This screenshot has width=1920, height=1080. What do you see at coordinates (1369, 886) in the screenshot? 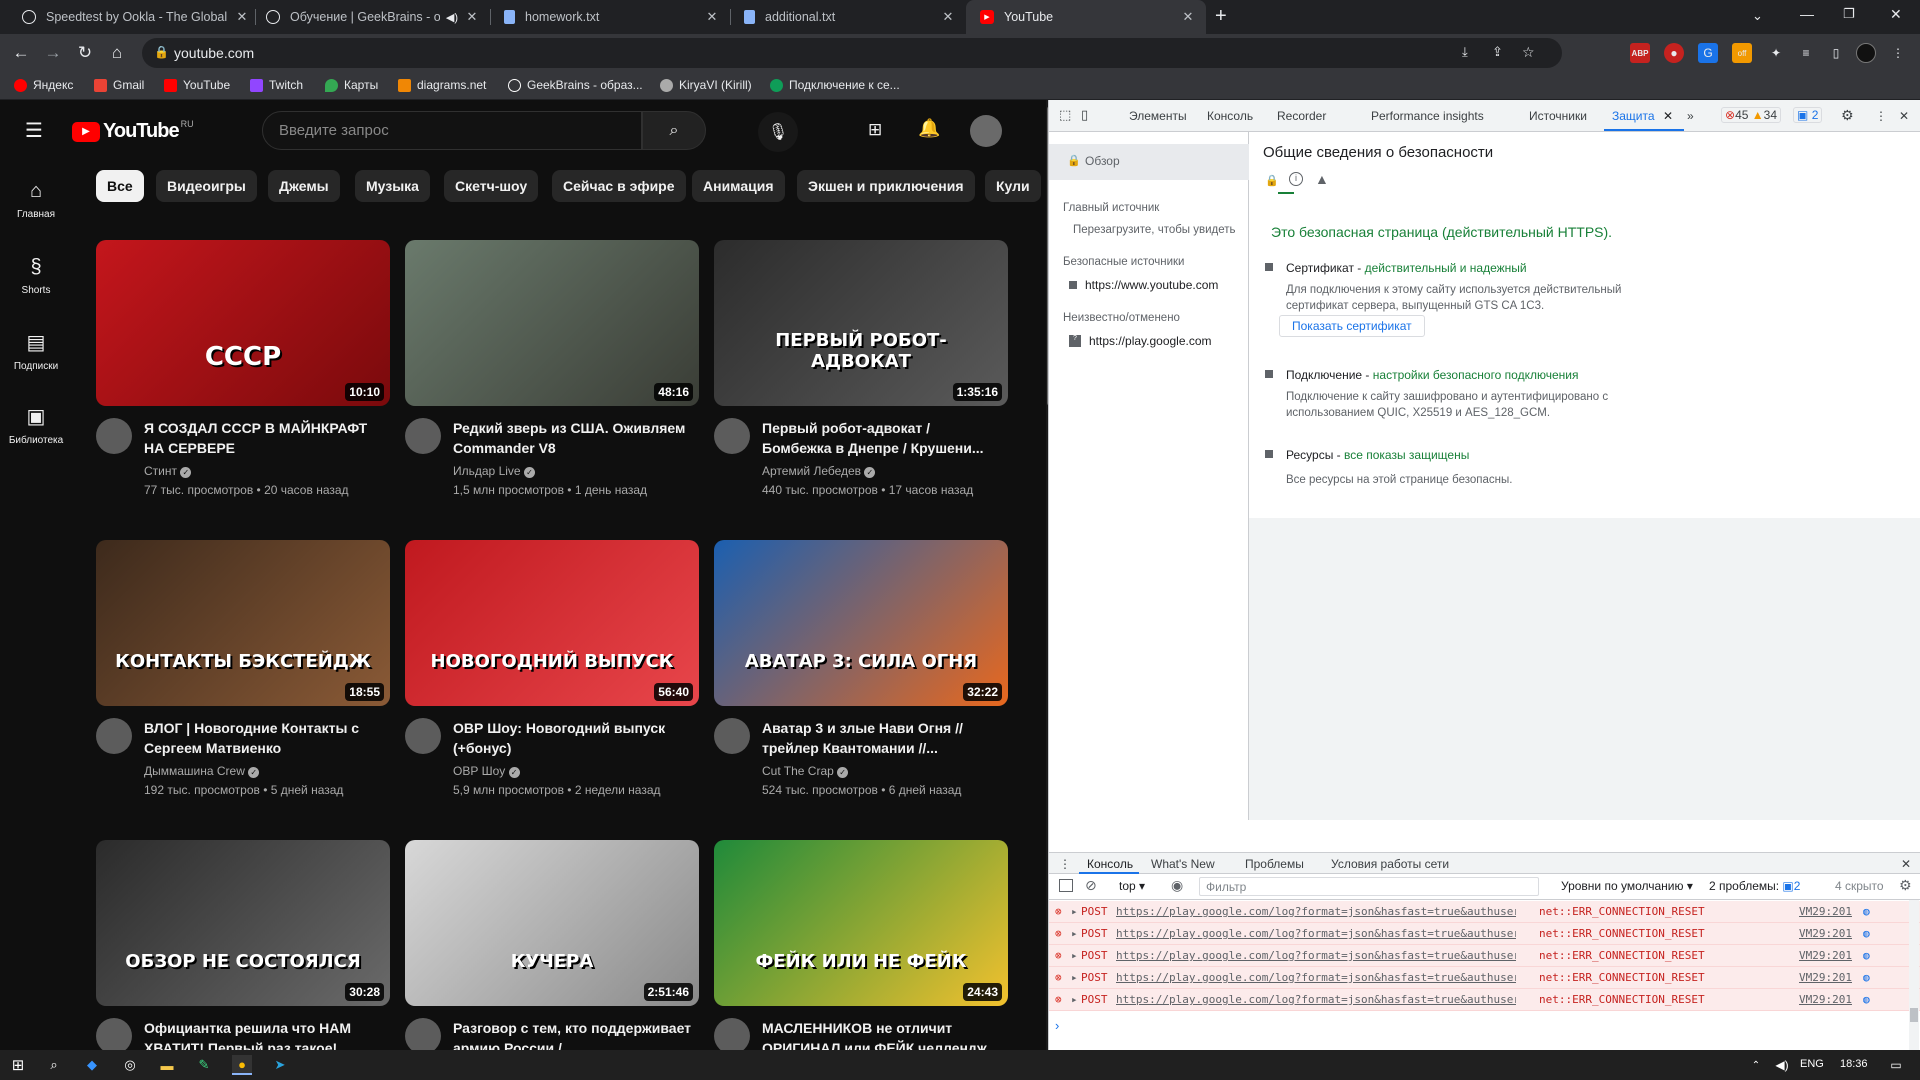
I see `console-filter-input: Фильтр` at bounding box center [1369, 886].